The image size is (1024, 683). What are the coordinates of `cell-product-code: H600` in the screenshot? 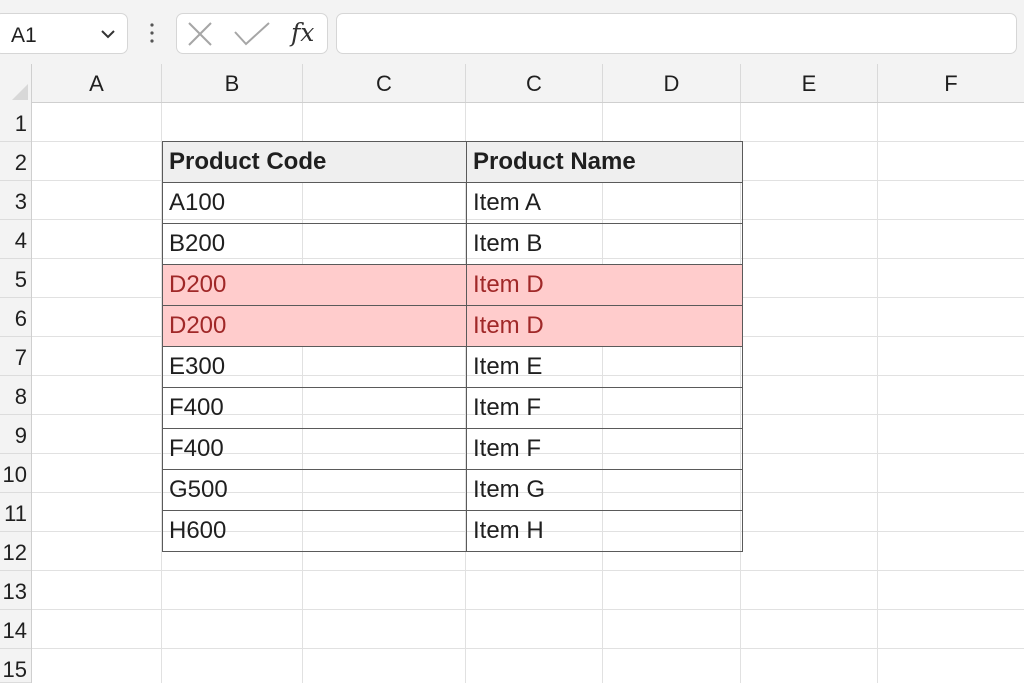 It's located at (314, 531).